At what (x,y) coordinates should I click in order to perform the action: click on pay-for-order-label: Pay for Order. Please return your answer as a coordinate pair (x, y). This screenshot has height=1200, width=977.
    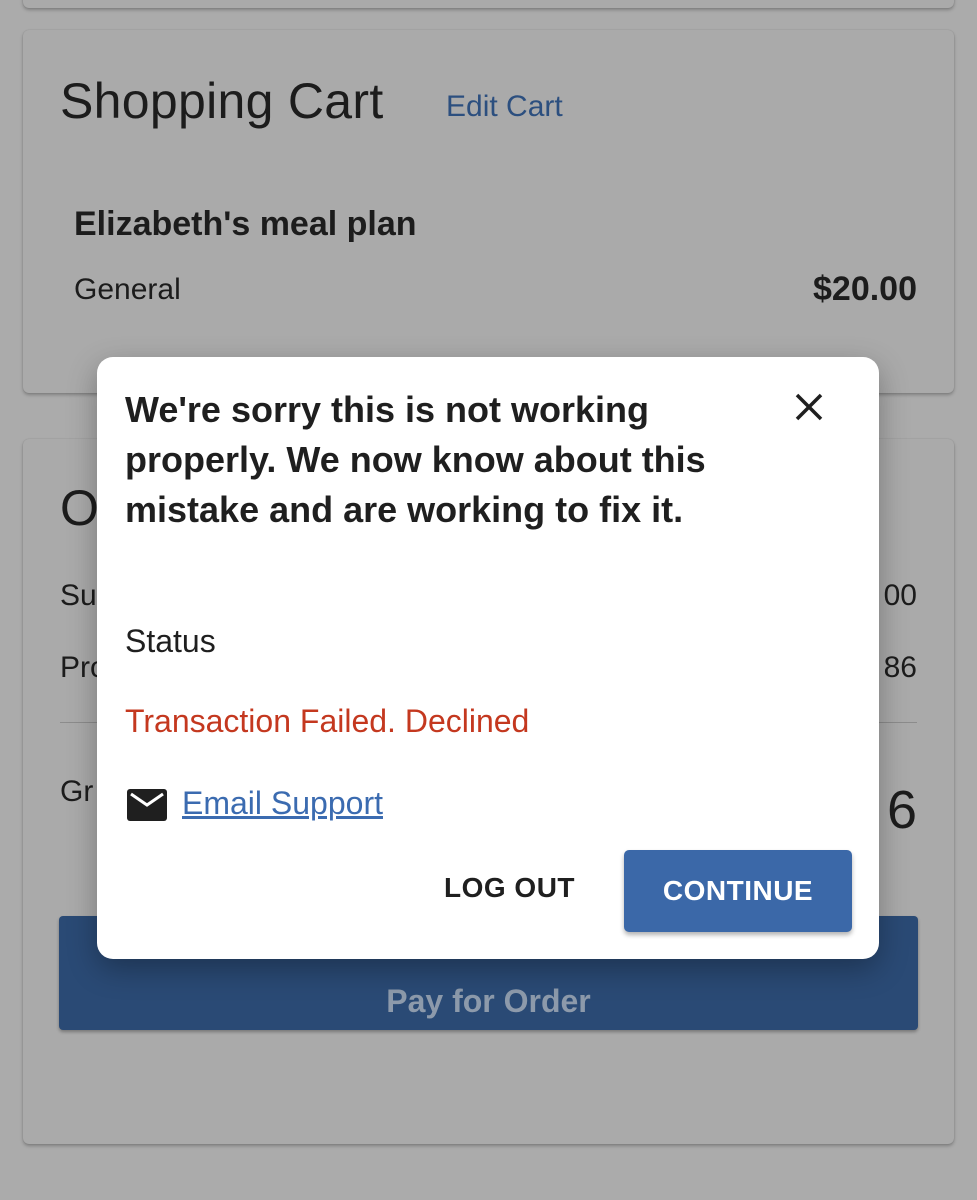
    Looking at the image, I should click on (488, 1000).